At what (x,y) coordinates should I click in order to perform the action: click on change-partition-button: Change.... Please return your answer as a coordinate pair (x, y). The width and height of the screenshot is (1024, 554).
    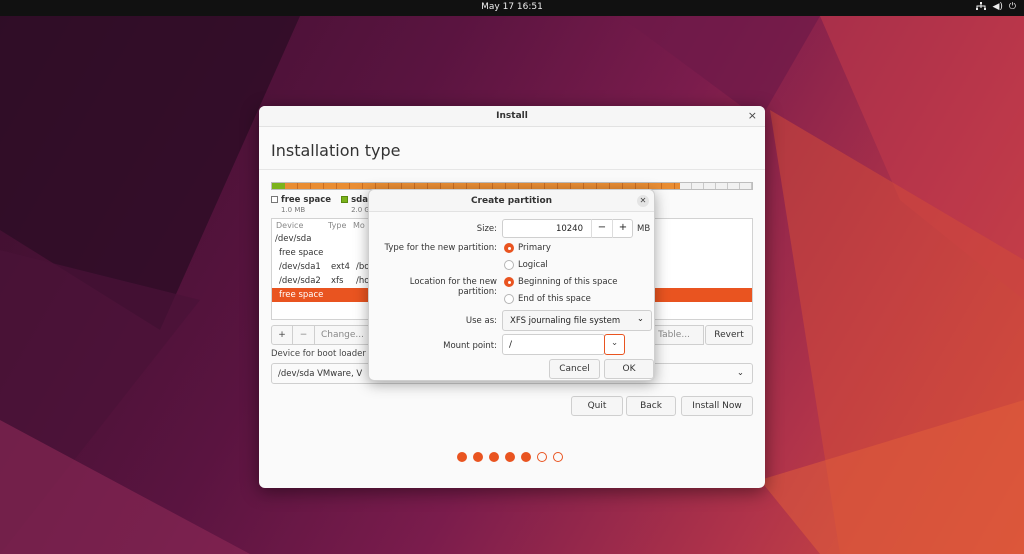
    Looking at the image, I should click on (343, 335).